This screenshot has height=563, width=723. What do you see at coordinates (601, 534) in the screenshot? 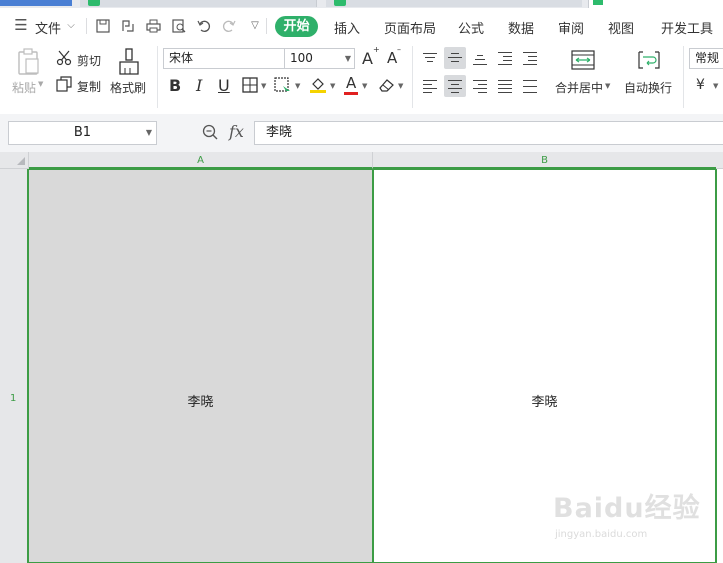
I see `watermark-url: jingyan.baidu.com` at bounding box center [601, 534].